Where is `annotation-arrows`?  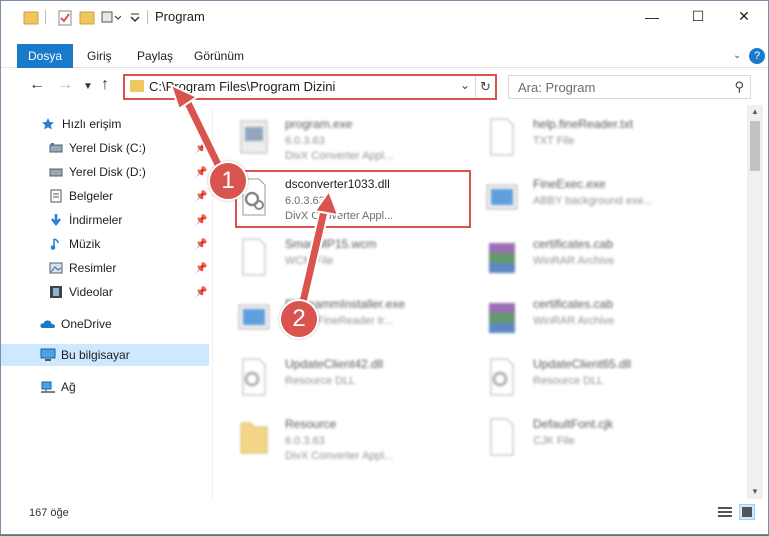 annotation-arrows is located at coordinates (254, 204).